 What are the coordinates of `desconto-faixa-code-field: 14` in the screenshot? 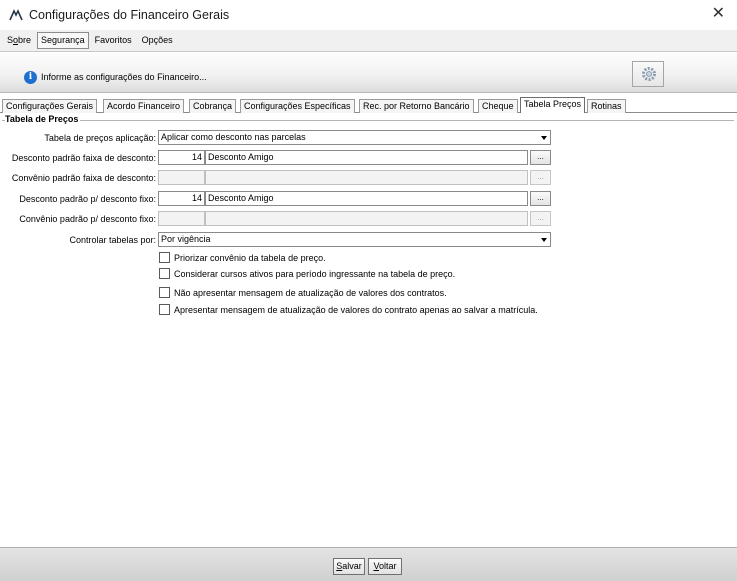 It's located at (181, 157).